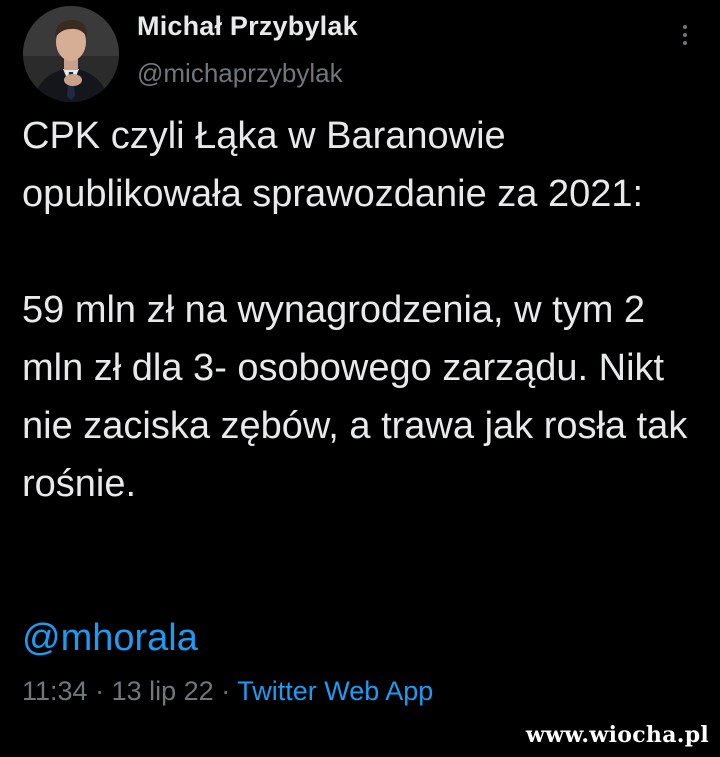 This screenshot has width=720, height=757. I want to click on more-vertical-icon, so click(685, 35).